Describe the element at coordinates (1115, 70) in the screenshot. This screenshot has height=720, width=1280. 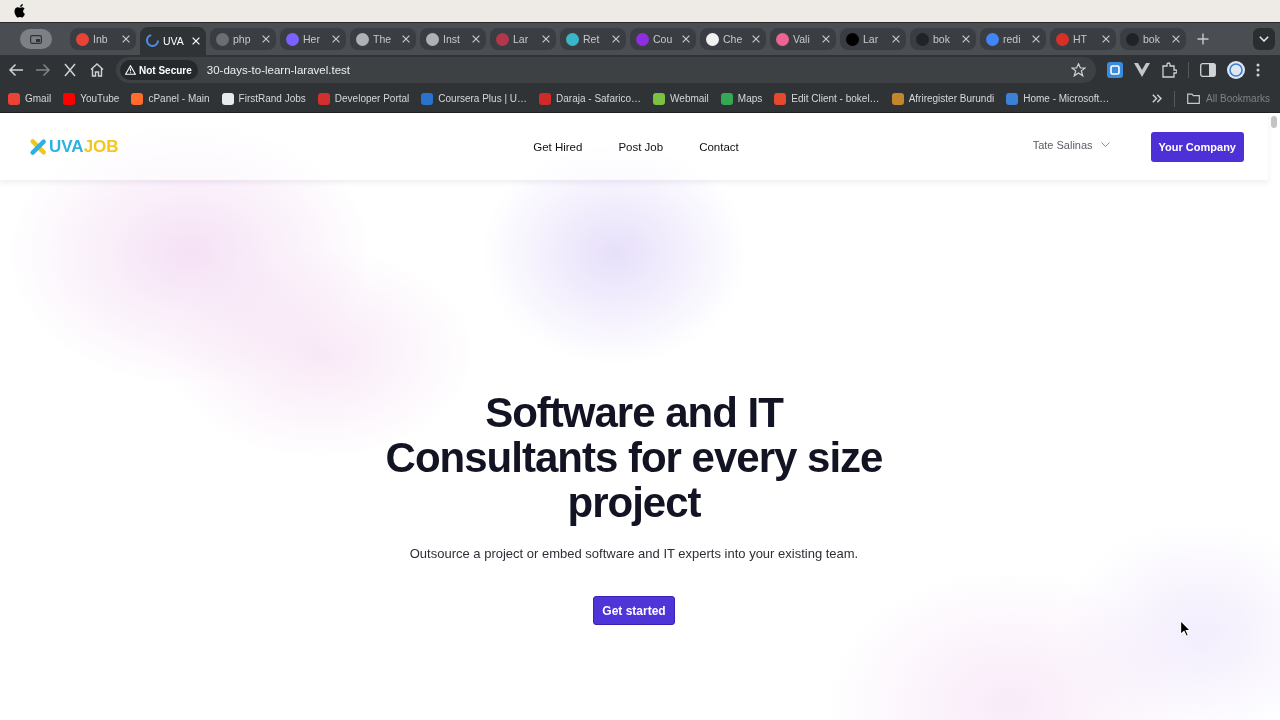
I see `extension-icon` at that location.